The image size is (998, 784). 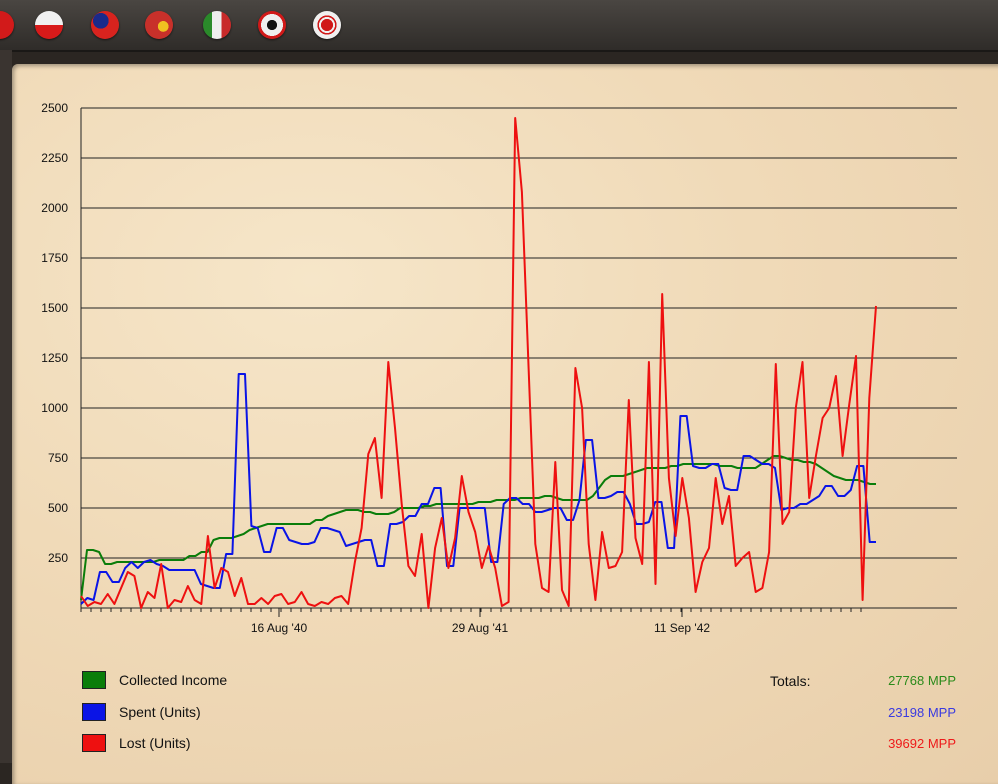 I want to click on y-tick-label: 1000, so click(x=54, y=408).